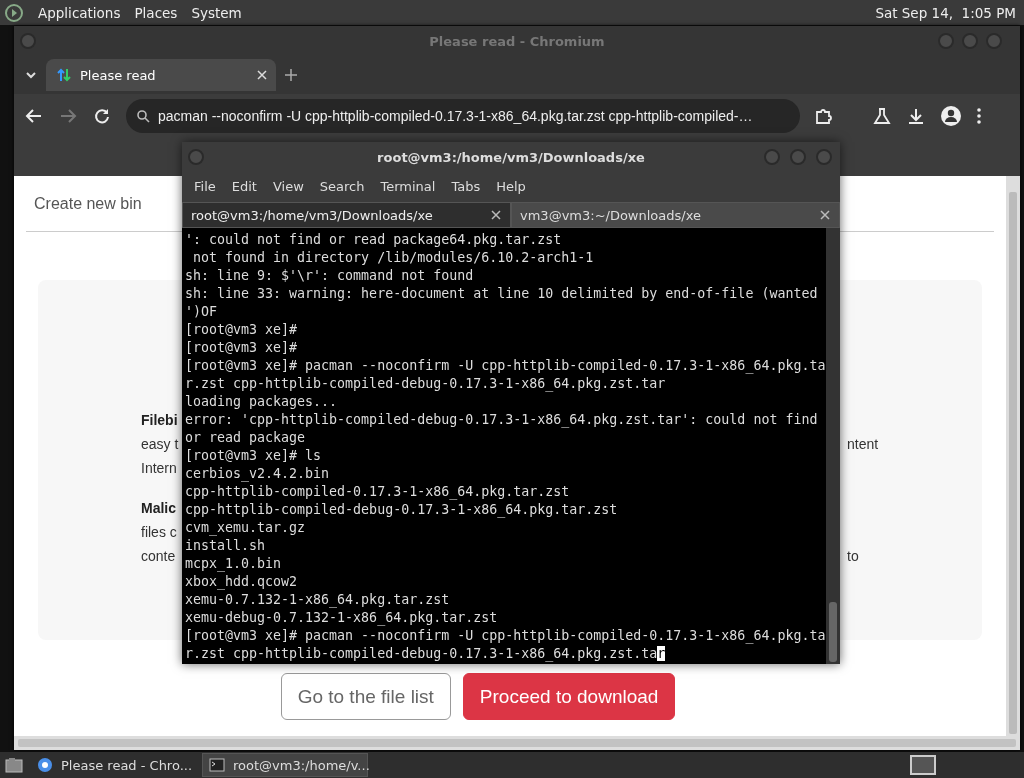 The width and height of the screenshot is (1024, 778). I want to click on plus-icon, so click(291, 75).